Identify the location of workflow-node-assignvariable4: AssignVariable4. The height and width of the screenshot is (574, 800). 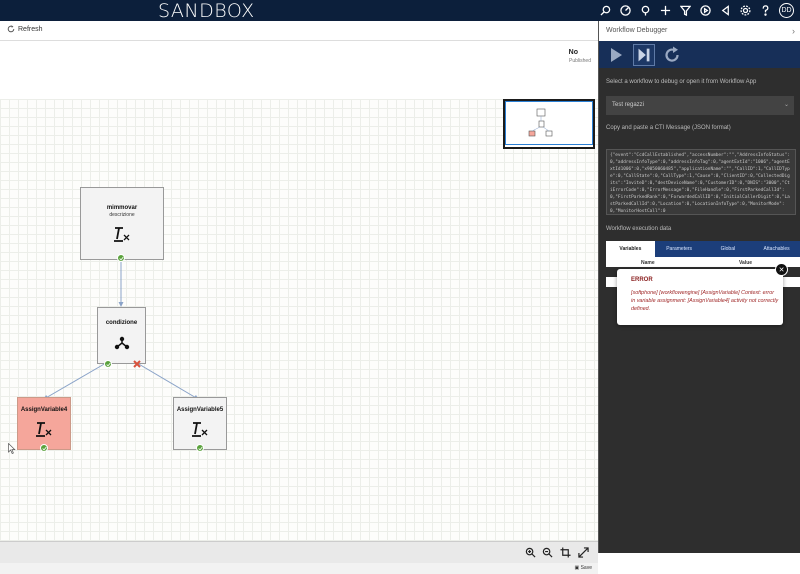
(44, 423).